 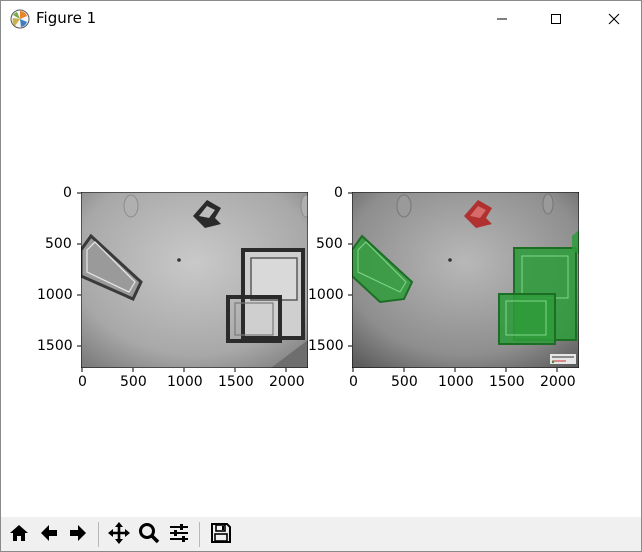 I want to click on zoom-icon, so click(x=149, y=535).